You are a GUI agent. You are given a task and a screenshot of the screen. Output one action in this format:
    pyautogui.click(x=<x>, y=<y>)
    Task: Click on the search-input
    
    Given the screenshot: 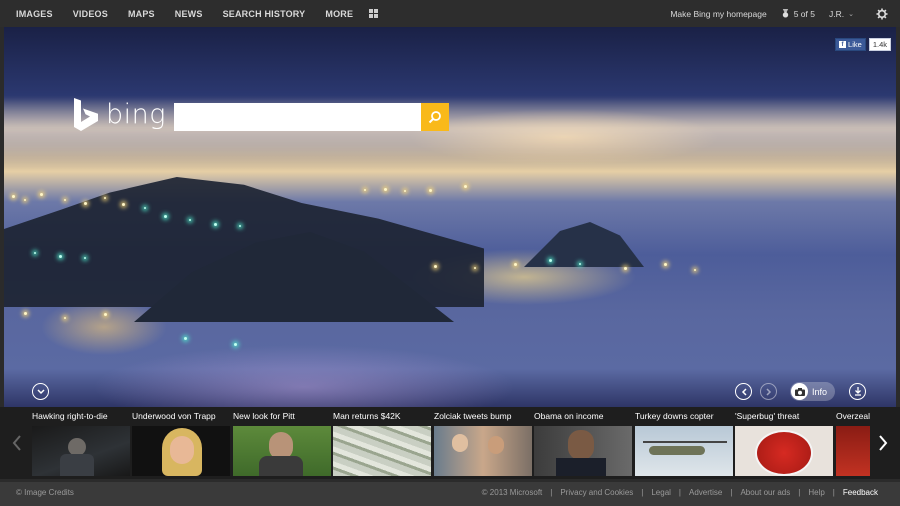 What is the action you would take?
    pyautogui.click(x=297, y=117)
    